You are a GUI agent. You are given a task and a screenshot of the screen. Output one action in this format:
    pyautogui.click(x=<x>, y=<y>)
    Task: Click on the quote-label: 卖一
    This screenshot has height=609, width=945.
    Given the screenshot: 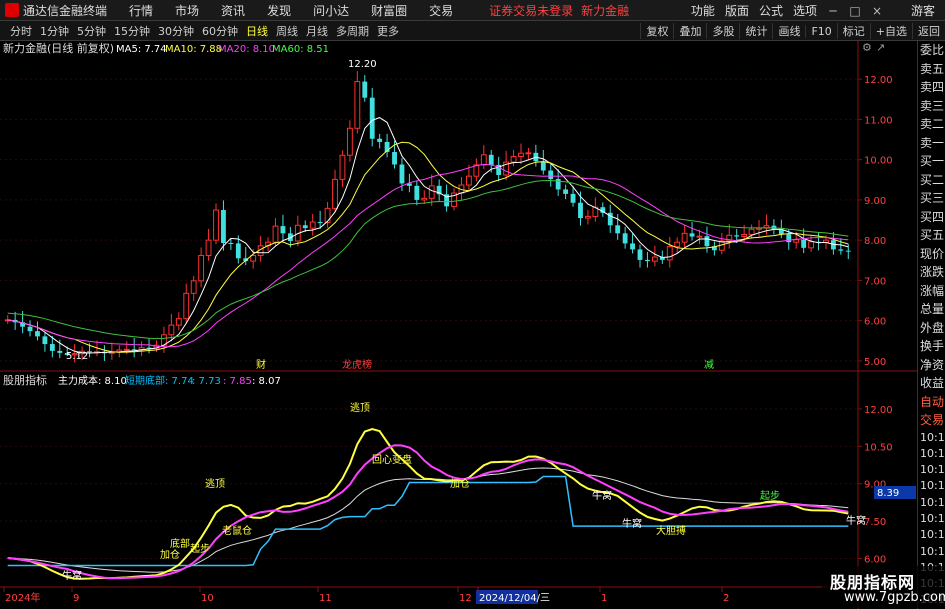 What is the action you would take?
    pyautogui.click(x=931, y=143)
    